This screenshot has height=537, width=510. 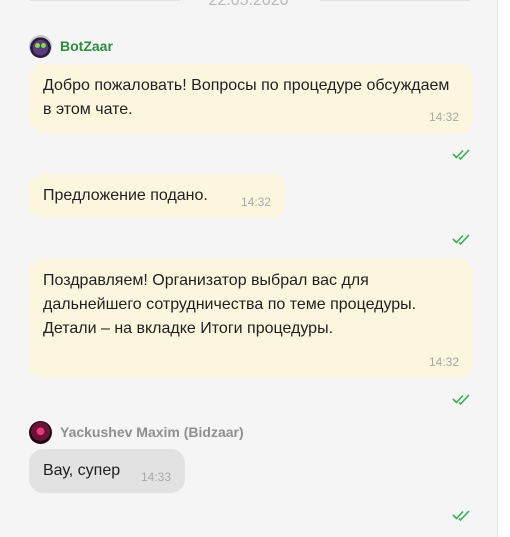 I want to click on user-avatar-icon, so click(x=40, y=432).